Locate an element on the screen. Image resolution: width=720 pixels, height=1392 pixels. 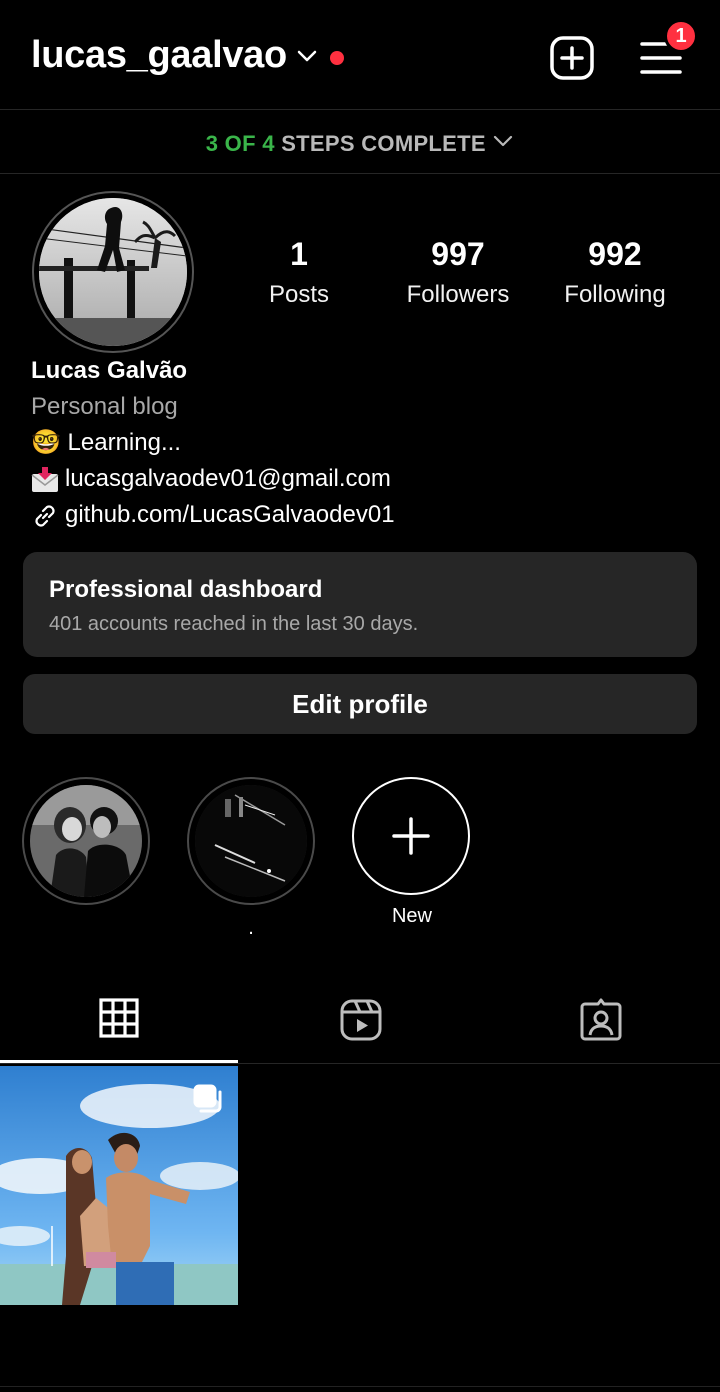
following-stat: 992 Following is located at coordinates (615, 272).